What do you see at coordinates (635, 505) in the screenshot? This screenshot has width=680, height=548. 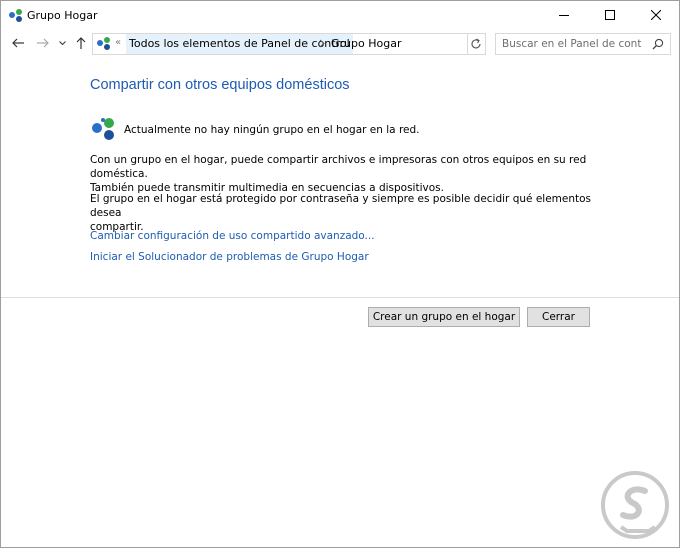 I see `watermark-logo-icon` at bounding box center [635, 505].